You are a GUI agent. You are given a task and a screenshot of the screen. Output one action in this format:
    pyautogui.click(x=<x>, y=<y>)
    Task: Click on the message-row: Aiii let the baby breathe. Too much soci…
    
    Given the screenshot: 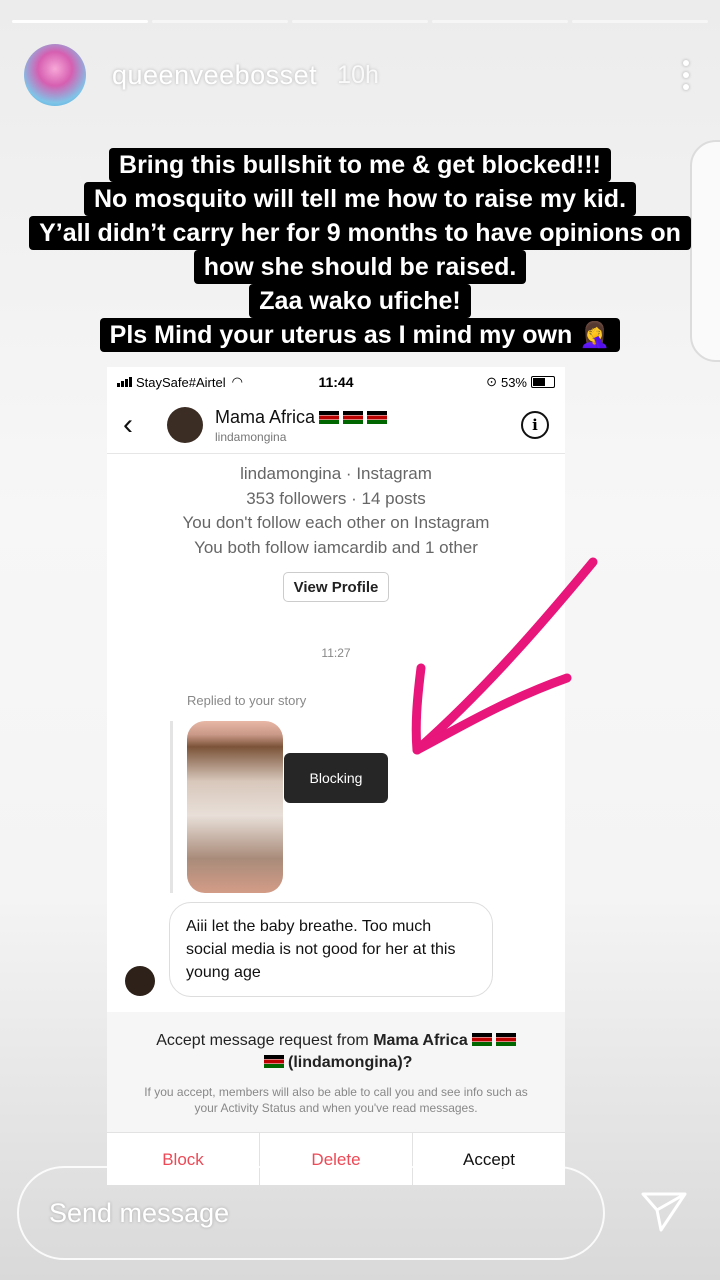 What is the action you would take?
    pyautogui.click(x=336, y=951)
    